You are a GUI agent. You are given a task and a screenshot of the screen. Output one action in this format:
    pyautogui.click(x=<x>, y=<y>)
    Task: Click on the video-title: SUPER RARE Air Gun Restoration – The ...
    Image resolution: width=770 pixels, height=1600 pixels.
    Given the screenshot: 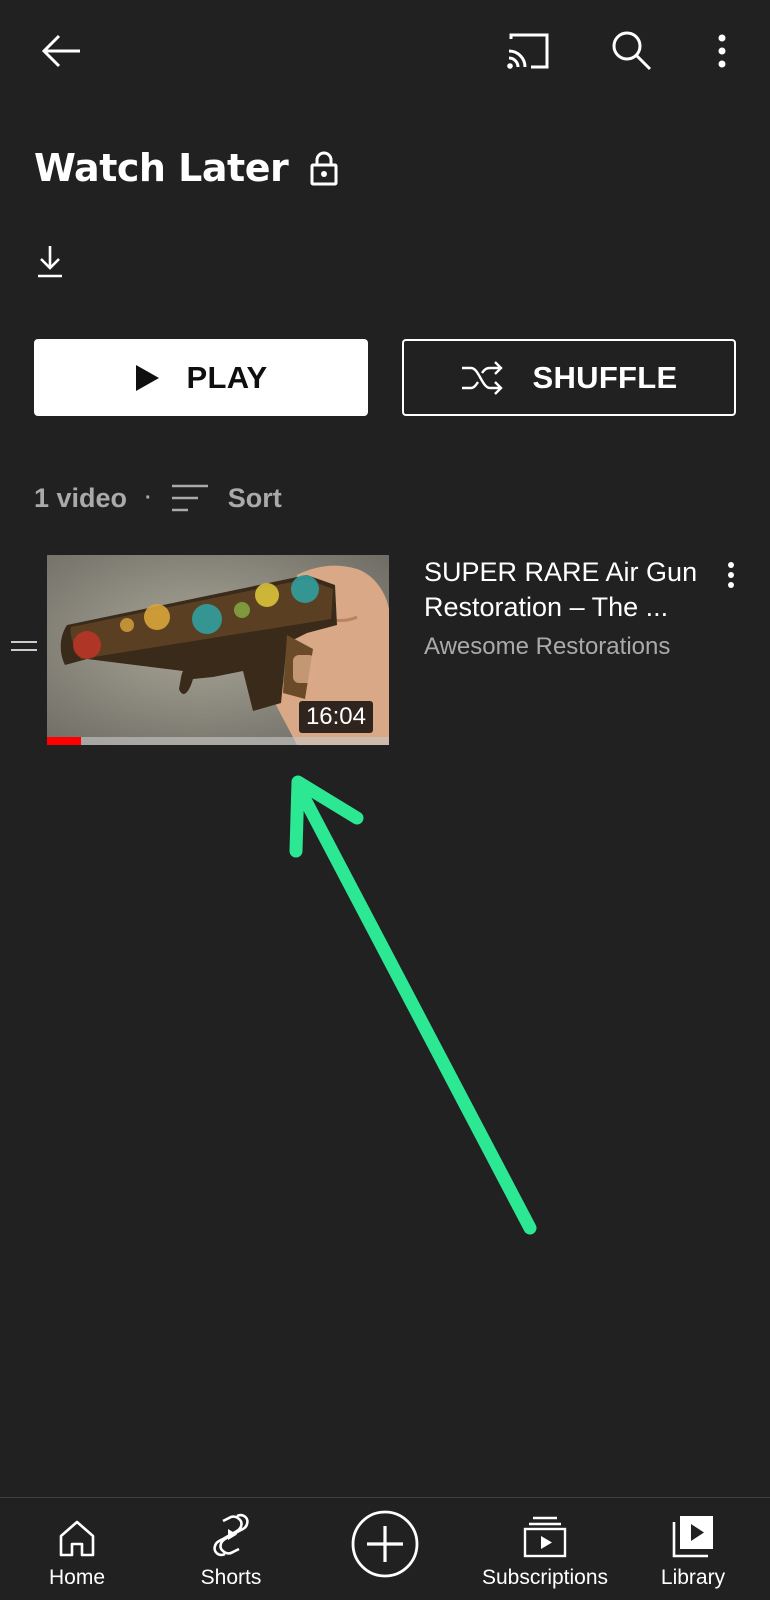 What is the action you would take?
    pyautogui.click(x=569, y=591)
    